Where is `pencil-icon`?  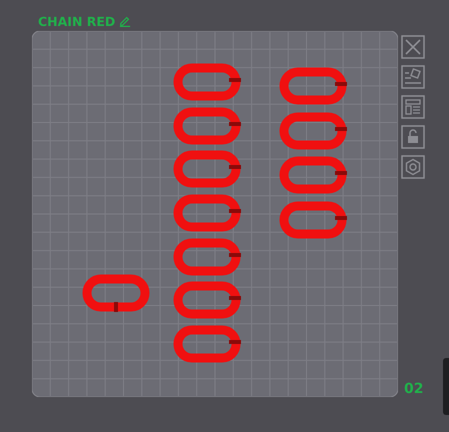 pencil-icon is located at coordinates (125, 21).